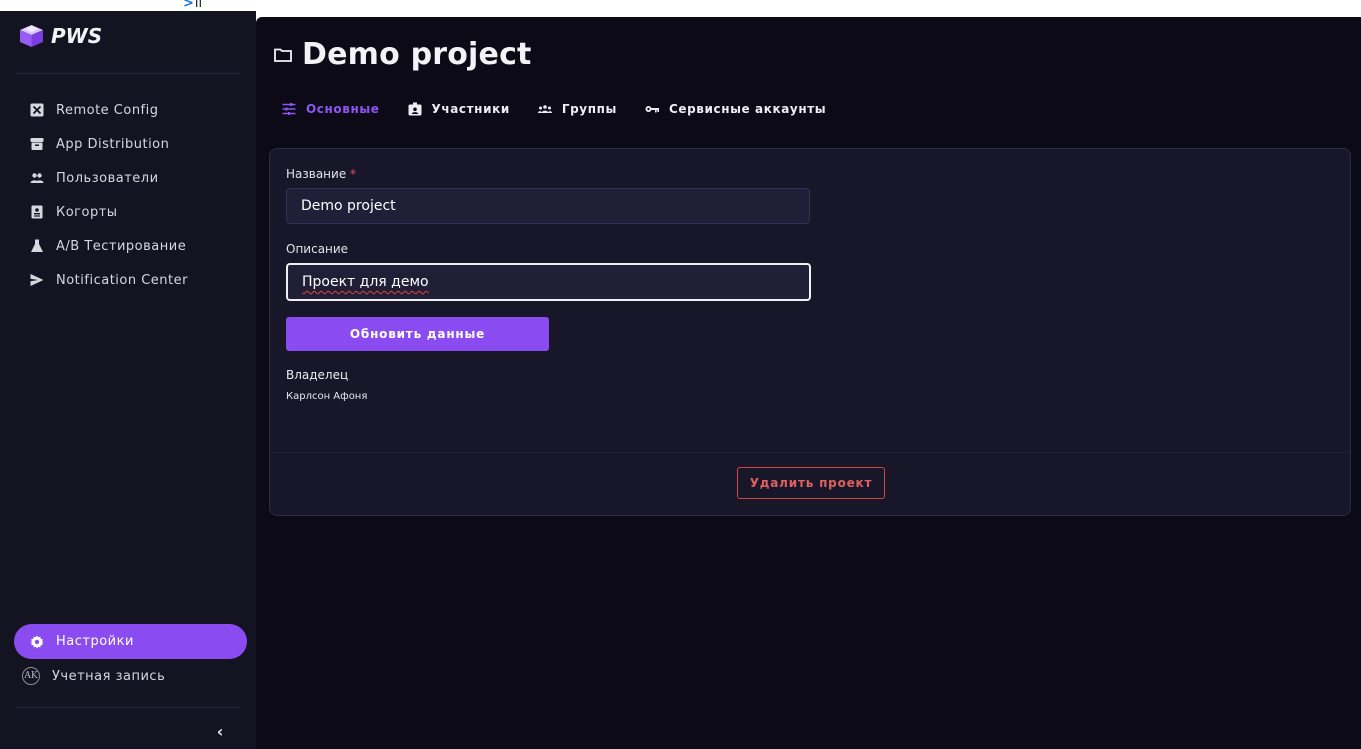  Describe the element at coordinates (109, 676) in the screenshot. I see `sidebar-item-label: Учетная запись` at that location.